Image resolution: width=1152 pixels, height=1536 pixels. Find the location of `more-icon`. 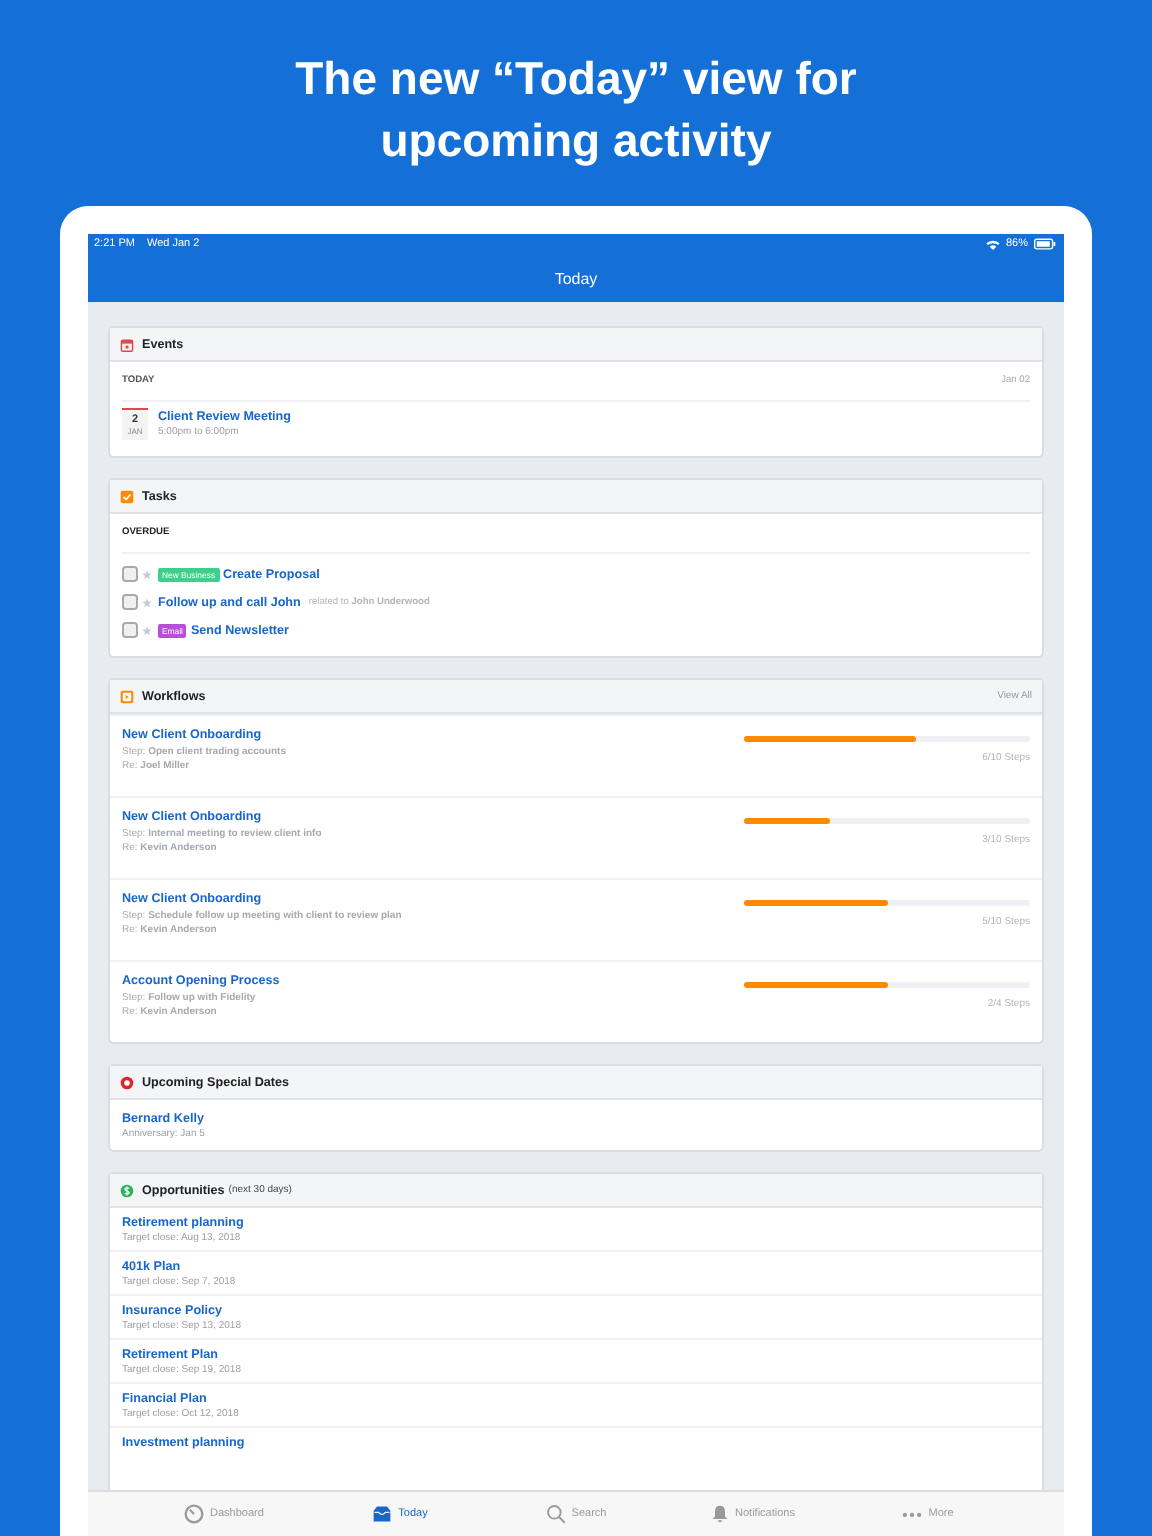

more-icon is located at coordinates (912, 1514).